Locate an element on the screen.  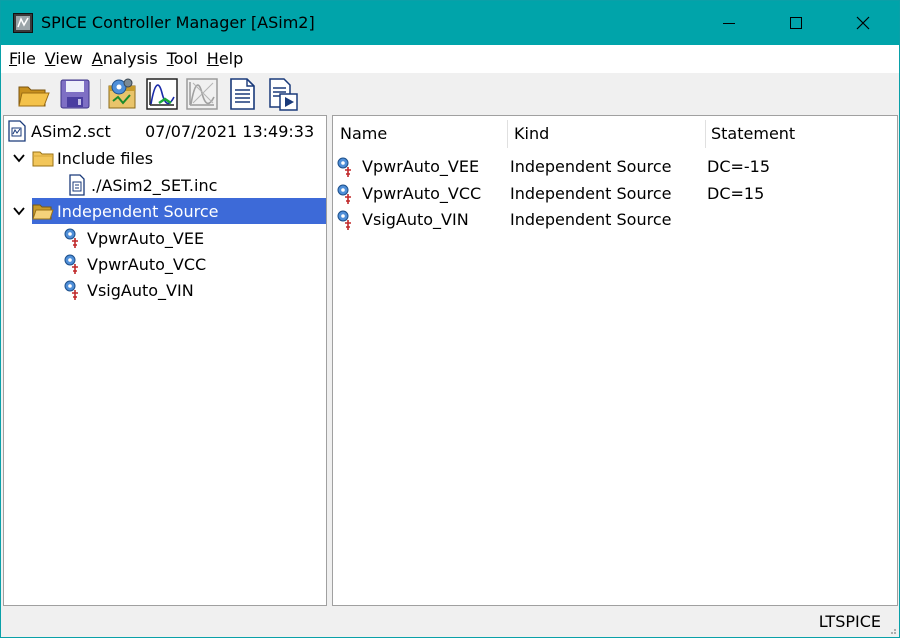
list-row: VpwrAuto_VCC Independent Source DC=15 is located at coordinates (615, 194).